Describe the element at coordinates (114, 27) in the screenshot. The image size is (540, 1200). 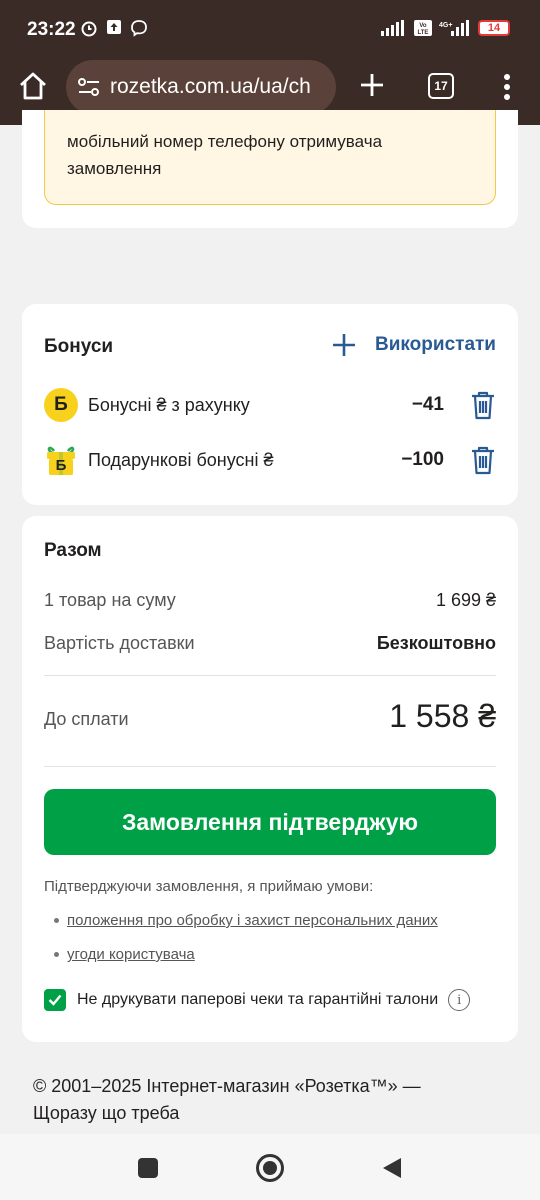
I see `upload-notification-icon` at that location.